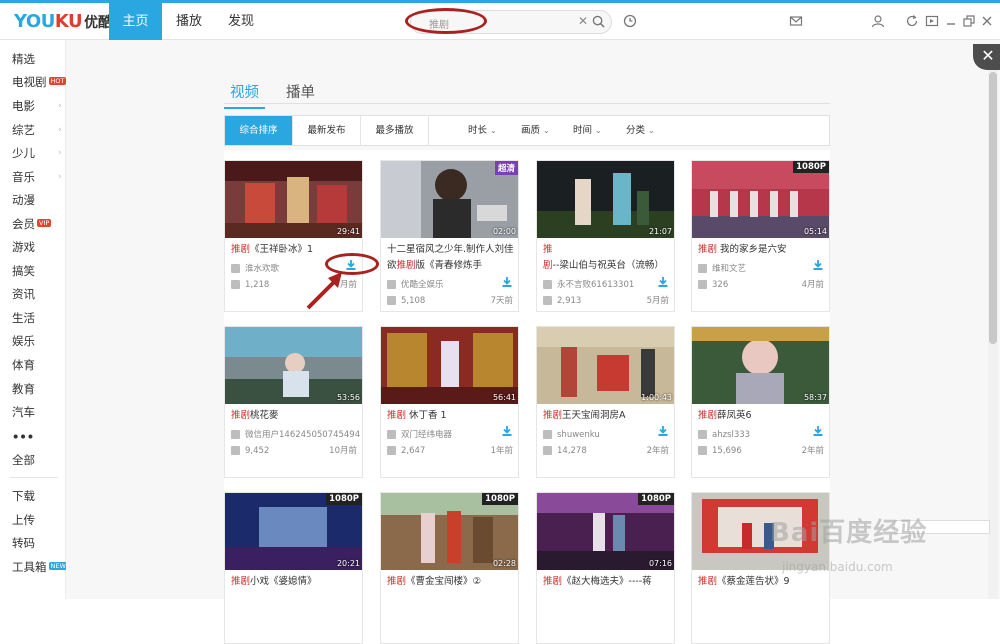  I want to click on minimize-icon, so click(951, 21).